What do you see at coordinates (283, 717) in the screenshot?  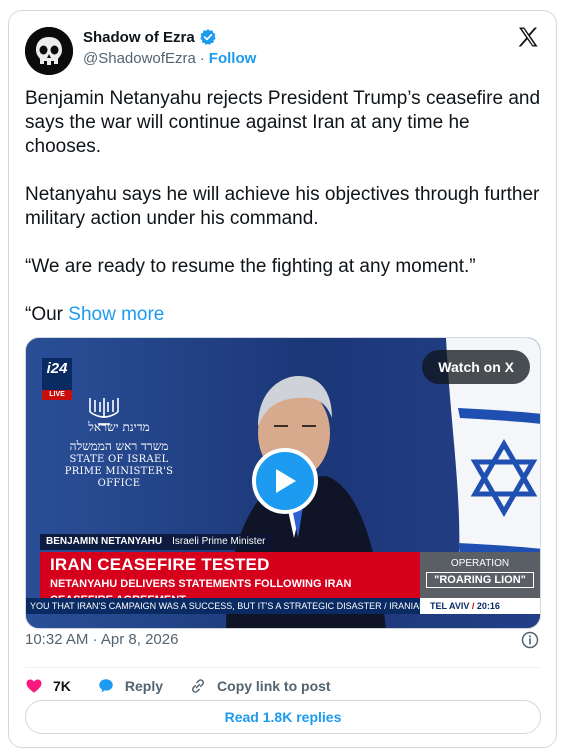 I see `read-replies-button: Read 1.8K replies` at bounding box center [283, 717].